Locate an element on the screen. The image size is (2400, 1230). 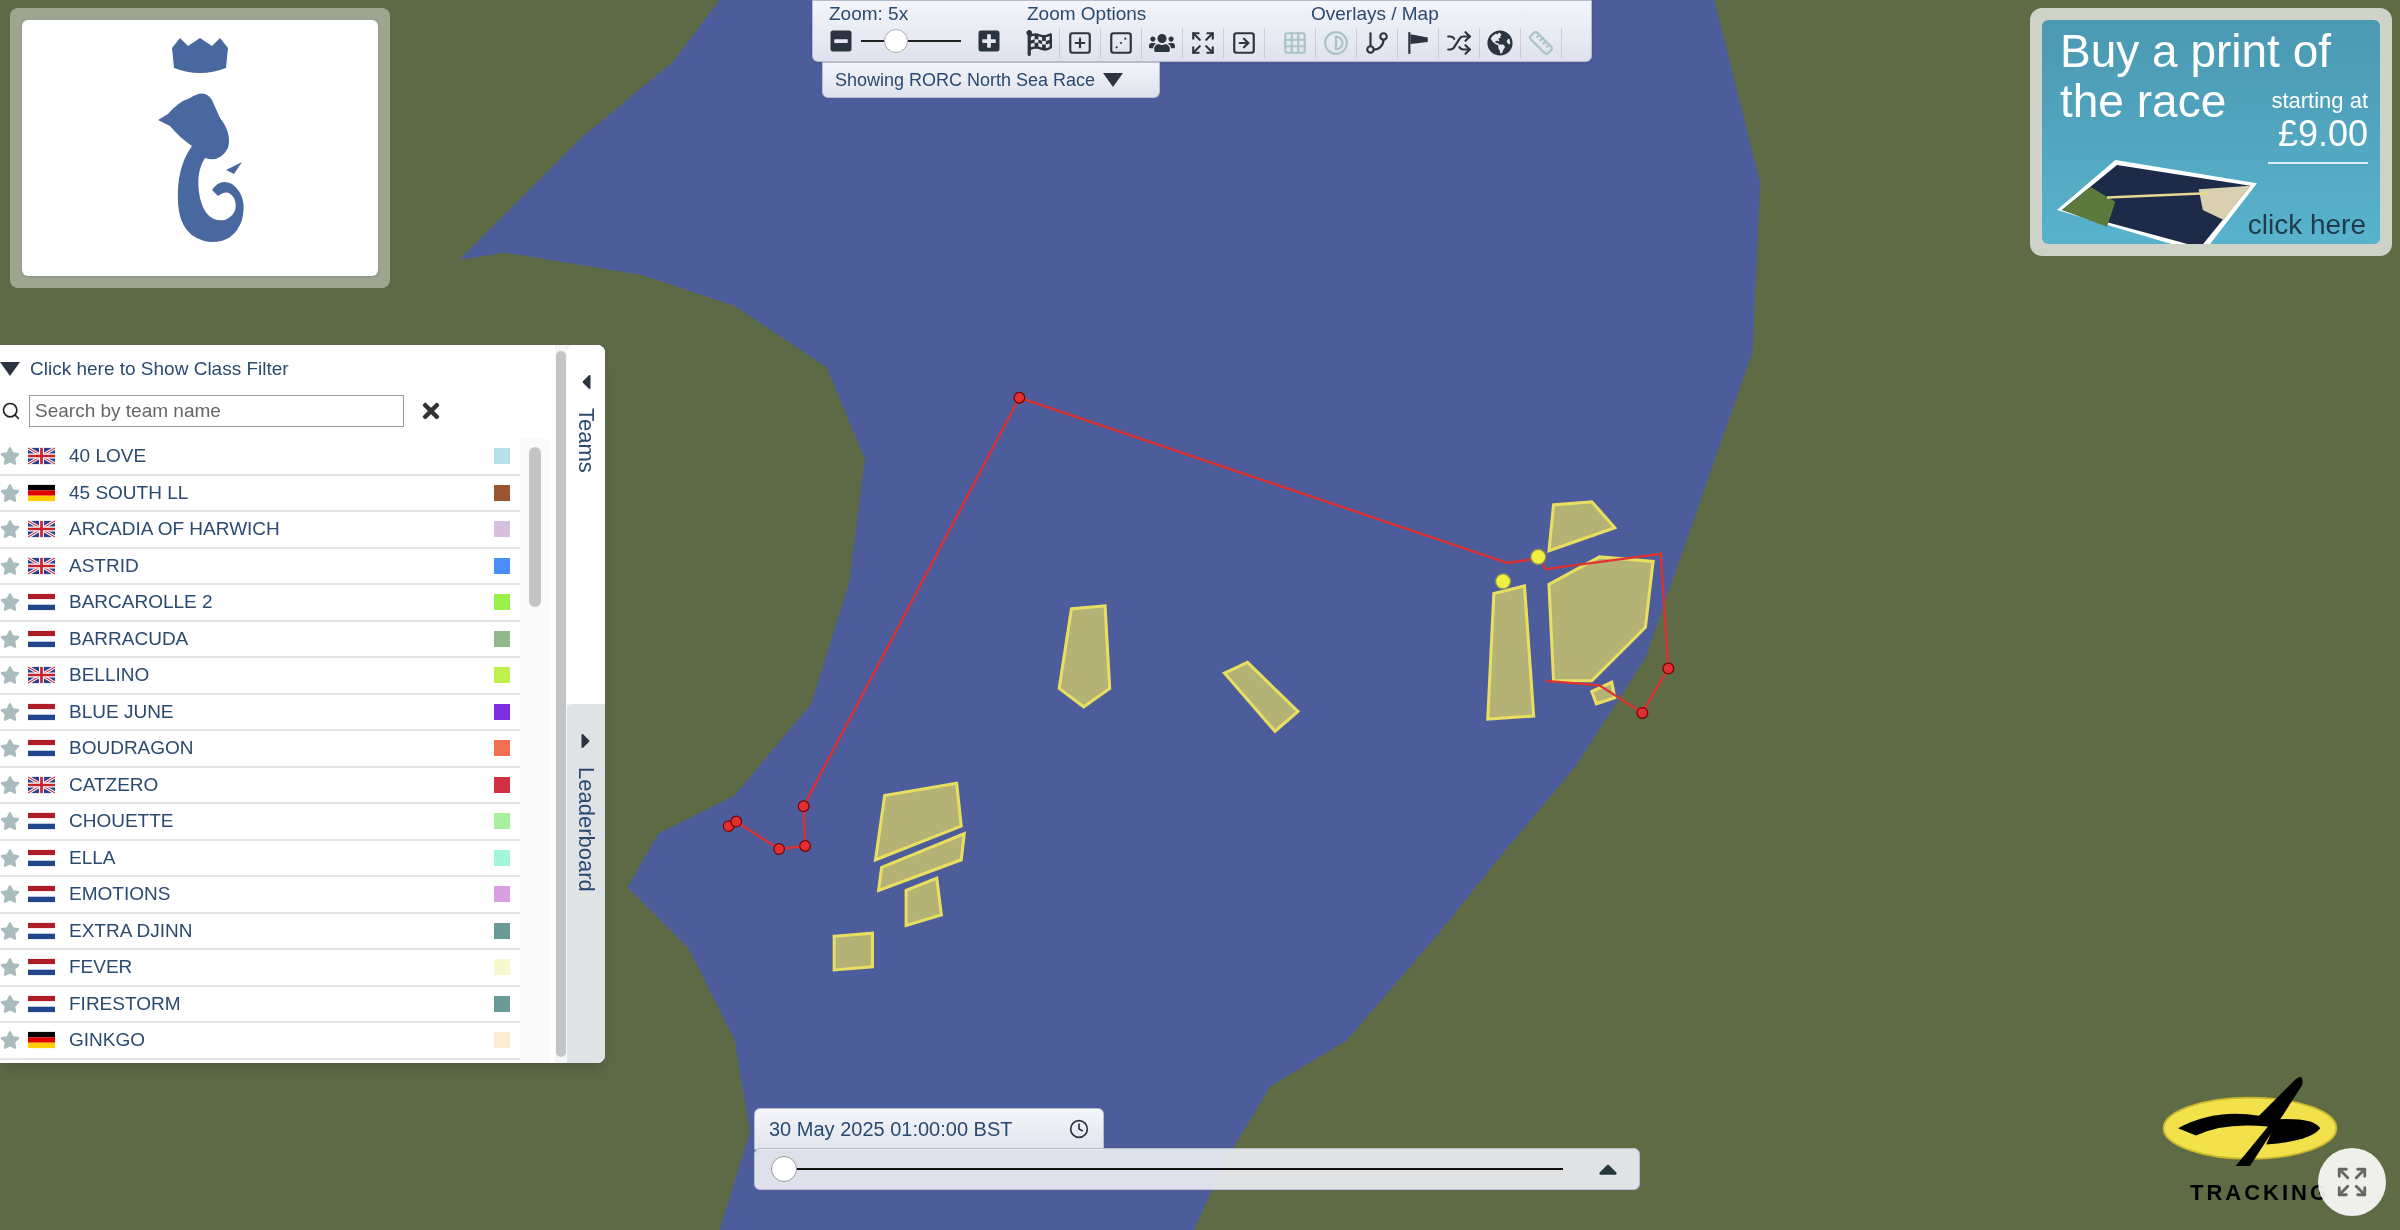
team-row: BARRACUDA is located at coordinates (260, 639).